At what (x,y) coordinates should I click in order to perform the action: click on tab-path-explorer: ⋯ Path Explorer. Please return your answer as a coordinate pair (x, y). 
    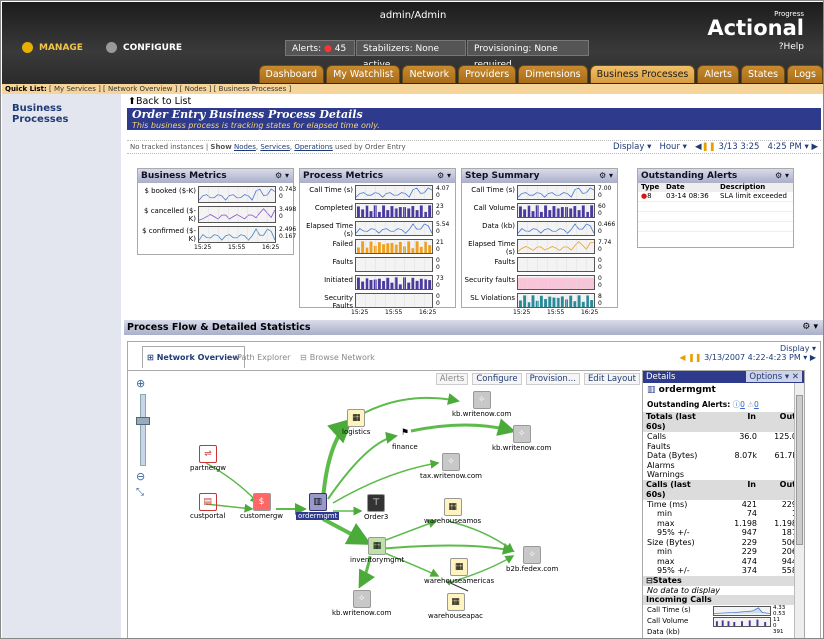
    Looking at the image, I should click on (258, 357).